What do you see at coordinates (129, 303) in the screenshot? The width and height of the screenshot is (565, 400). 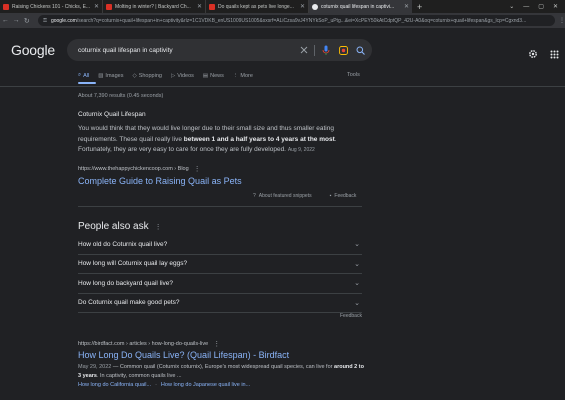 I see `paa-question-text: Do Coturnix quail make good pets?` at bounding box center [129, 303].